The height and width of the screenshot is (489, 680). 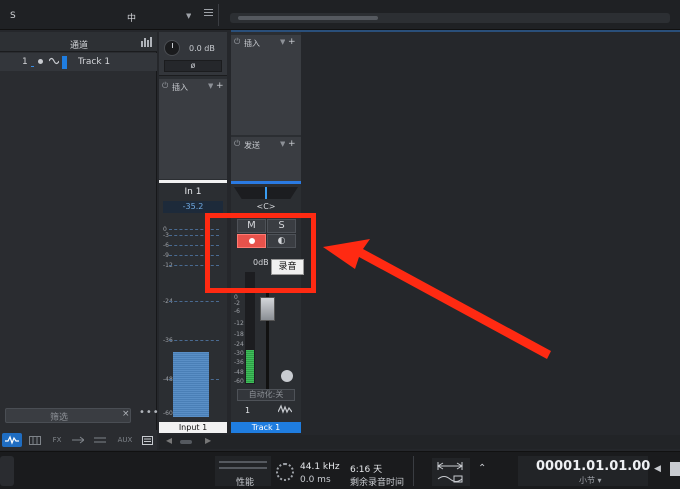 I want to click on track-color-bar, so click(x=266, y=182).